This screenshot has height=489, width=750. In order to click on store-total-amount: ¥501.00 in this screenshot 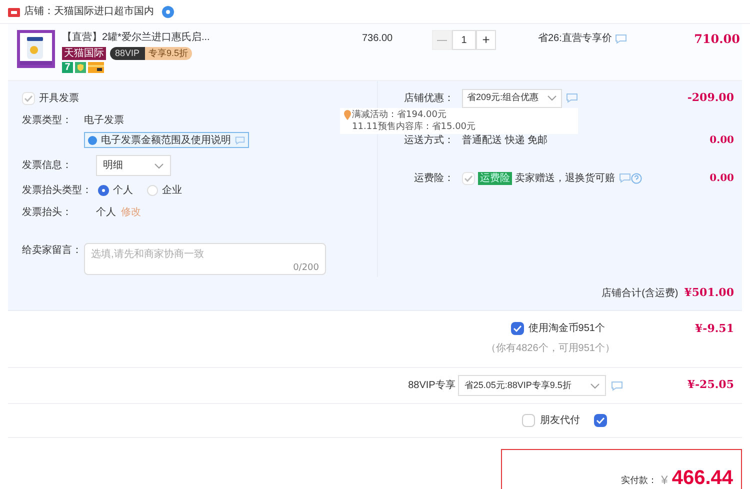, I will do `click(709, 293)`.